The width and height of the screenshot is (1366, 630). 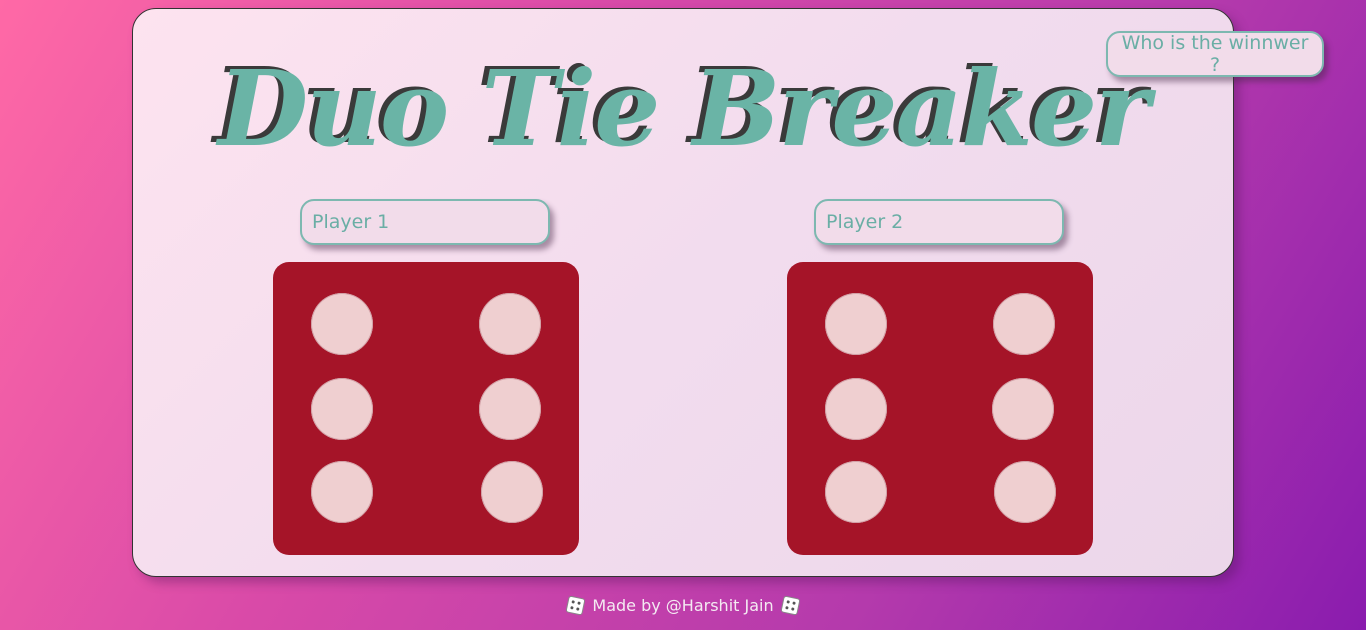 What do you see at coordinates (939, 222) in the screenshot?
I see `player-2-name-input` at bounding box center [939, 222].